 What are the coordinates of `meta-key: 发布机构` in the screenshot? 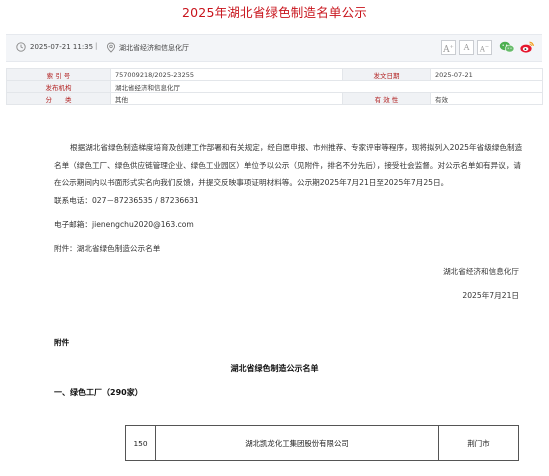 It's located at (58, 86).